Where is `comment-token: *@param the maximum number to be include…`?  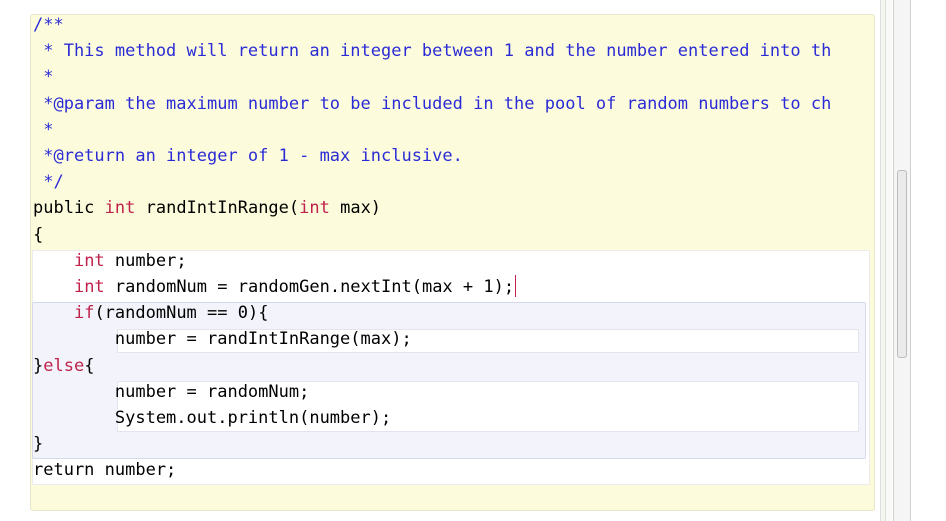 comment-token: *@param the maximum number to be include… is located at coordinates (432, 103).